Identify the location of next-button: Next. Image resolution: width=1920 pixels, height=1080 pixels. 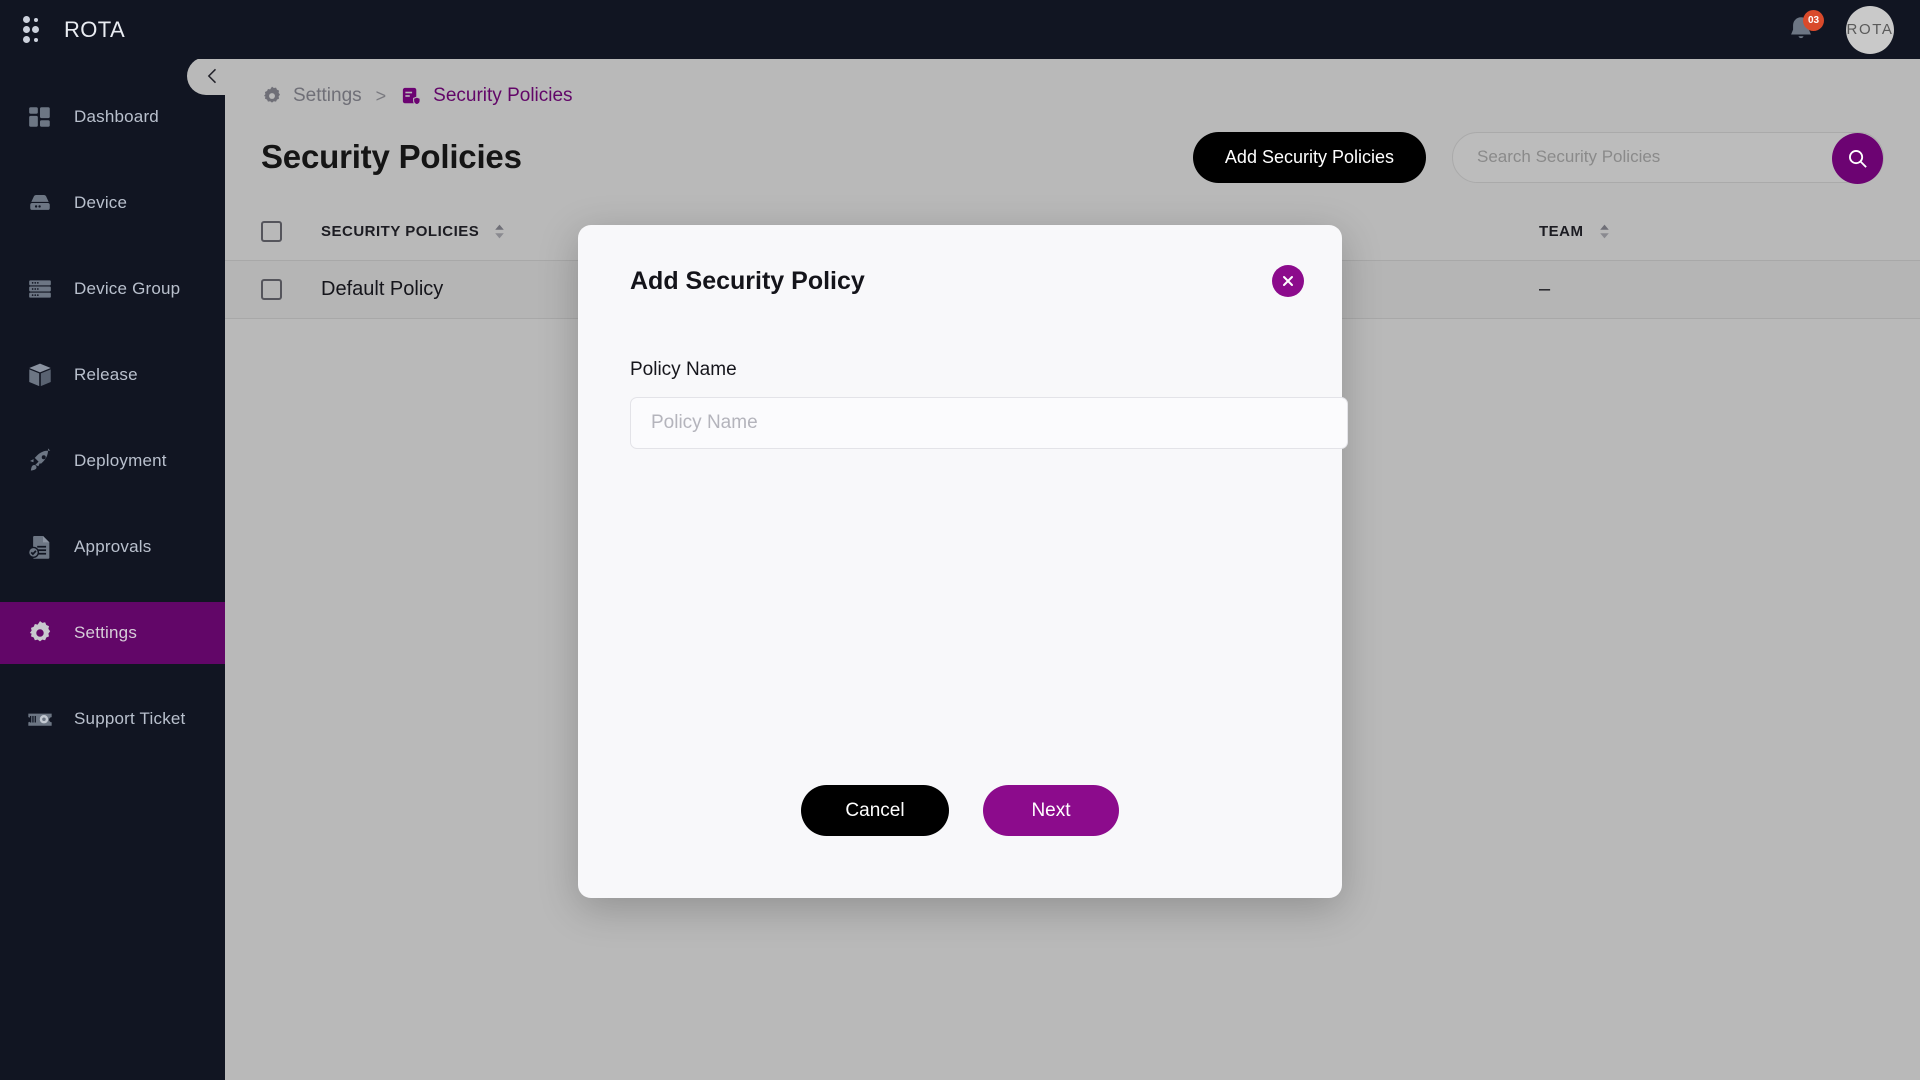
(1051, 810).